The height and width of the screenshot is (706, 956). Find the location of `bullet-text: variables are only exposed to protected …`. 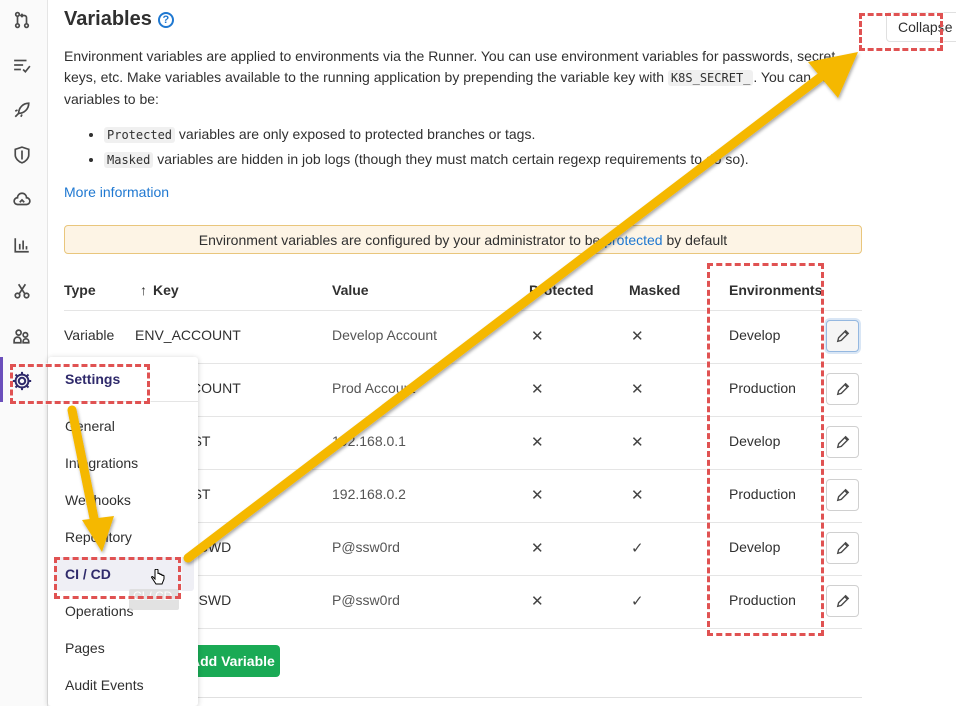

bullet-text: variables are only exposed to protected … is located at coordinates (355, 134).